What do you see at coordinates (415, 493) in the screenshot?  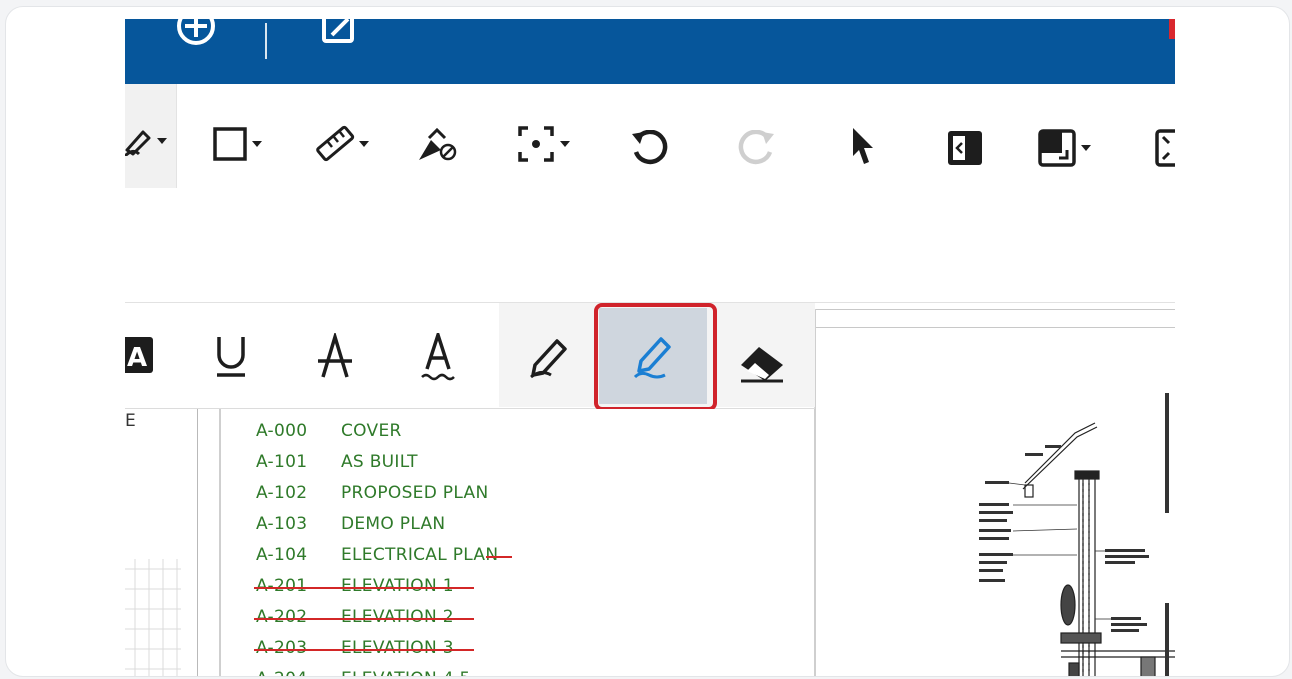 I see `sheet-title: PROPOSED PLAN` at bounding box center [415, 493].